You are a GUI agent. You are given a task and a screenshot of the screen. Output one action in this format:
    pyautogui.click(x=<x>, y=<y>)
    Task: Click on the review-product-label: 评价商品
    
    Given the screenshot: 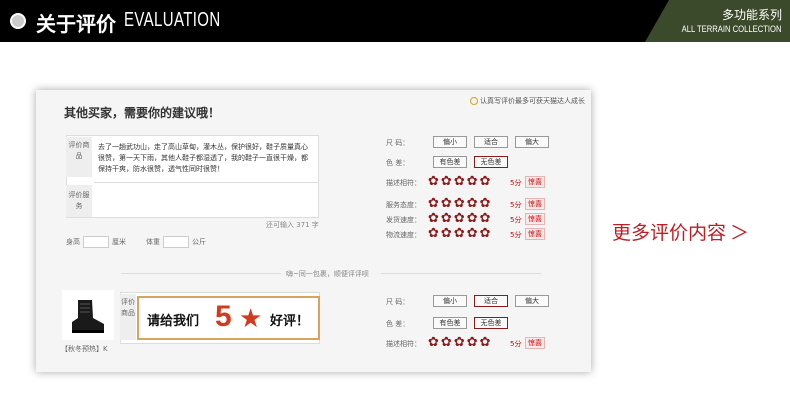 What is the action you would take?
    pyautogui.click(x=79, y=157)
    